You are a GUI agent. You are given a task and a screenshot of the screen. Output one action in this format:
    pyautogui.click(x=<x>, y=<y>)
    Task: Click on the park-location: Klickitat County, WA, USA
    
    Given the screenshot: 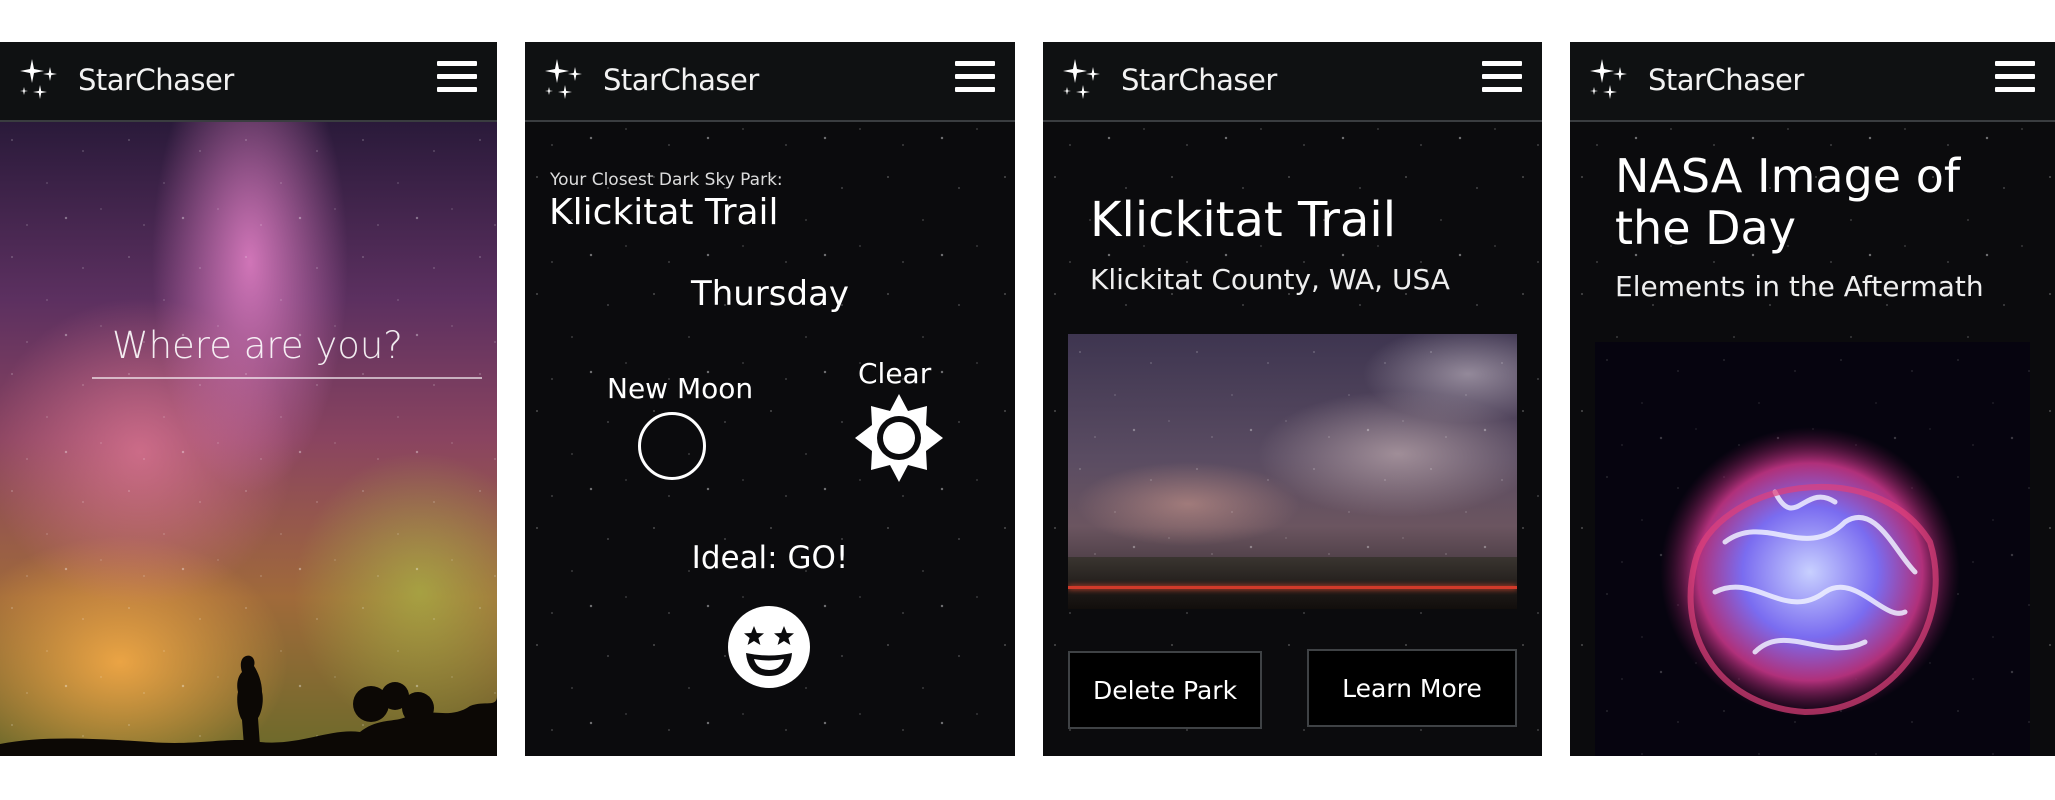 What is the action you would take?
    pyautogui.click(x=1270, y=279)
    